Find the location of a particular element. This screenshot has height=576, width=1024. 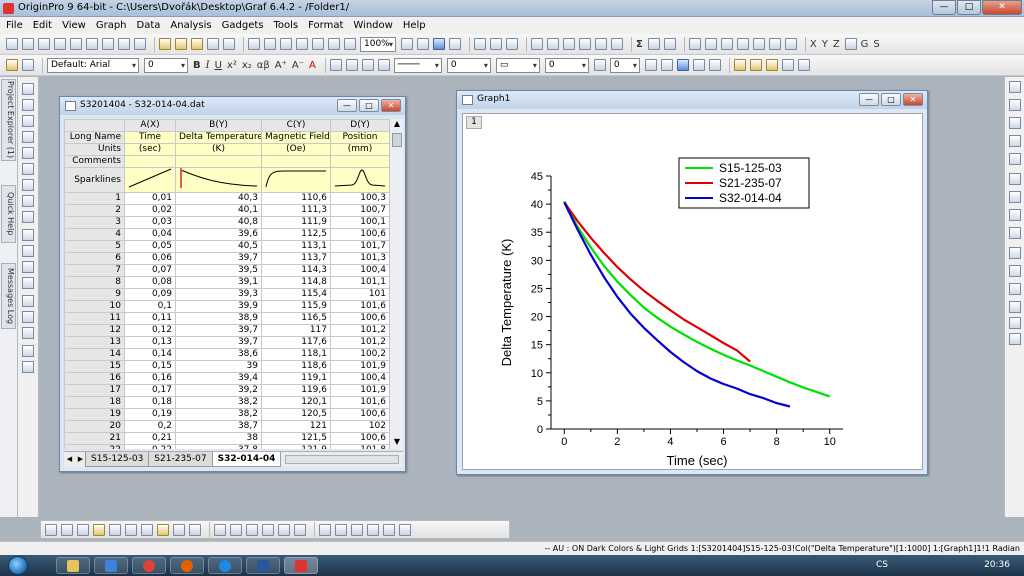

merge-graphs-icon is located at coordinates (1015, 289).